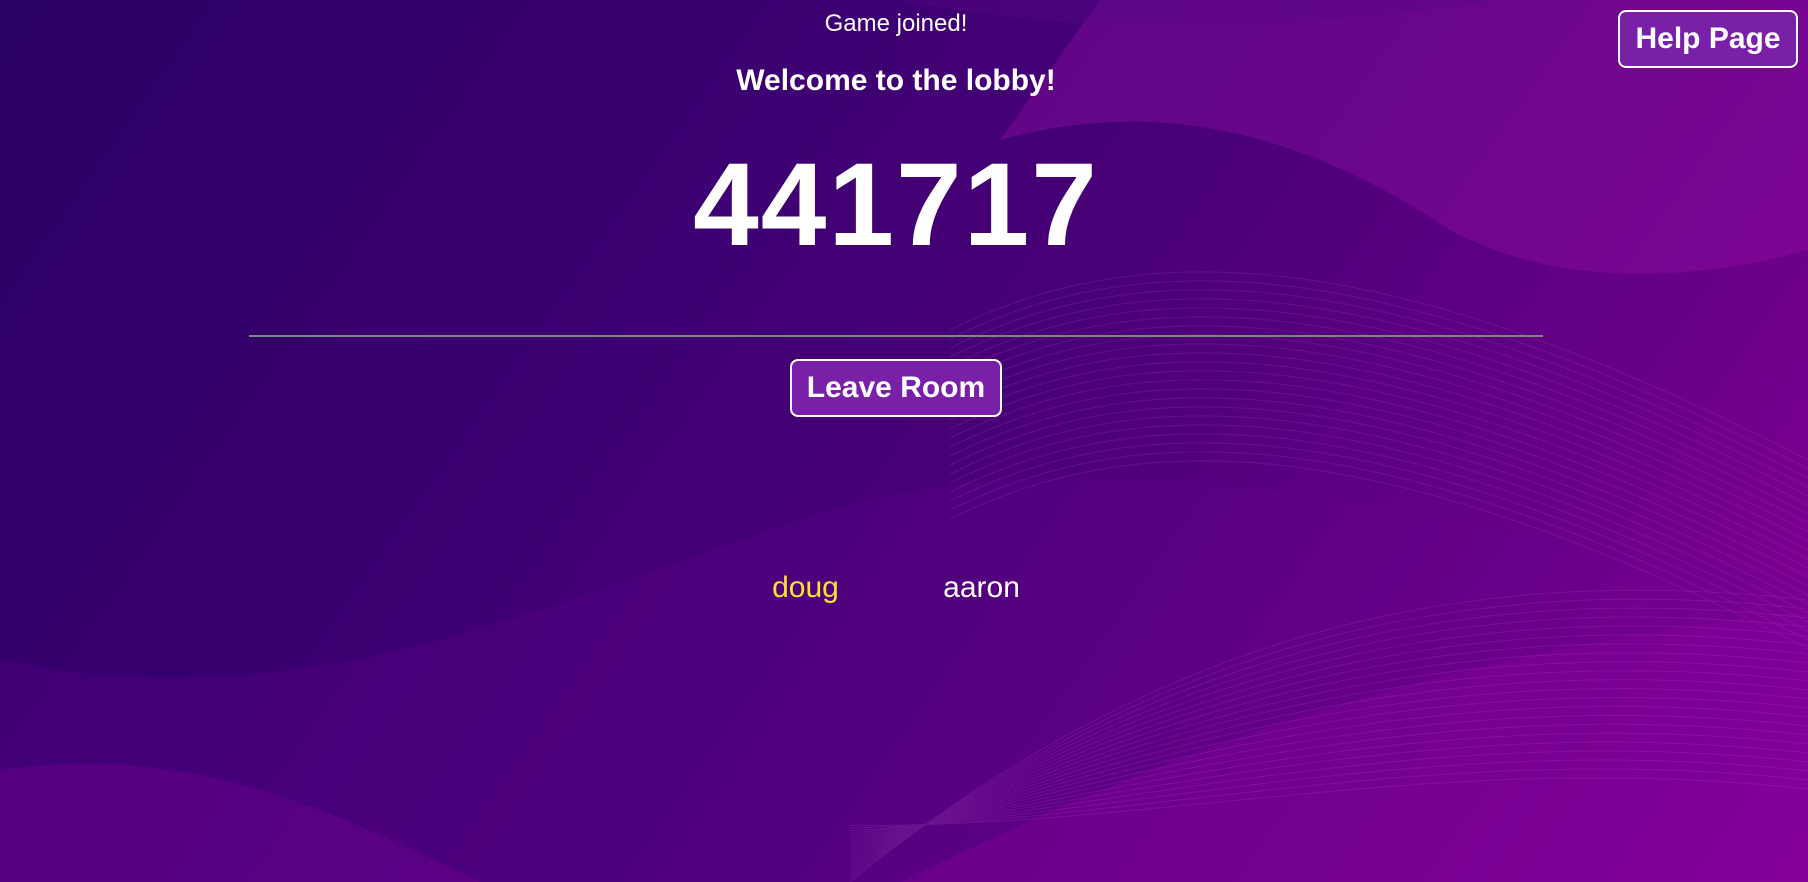 The image size is (1808, 882). What do you see at coordinates (896, 336) in the screenshot?
I see `divider` at bounding box center [896, 336].